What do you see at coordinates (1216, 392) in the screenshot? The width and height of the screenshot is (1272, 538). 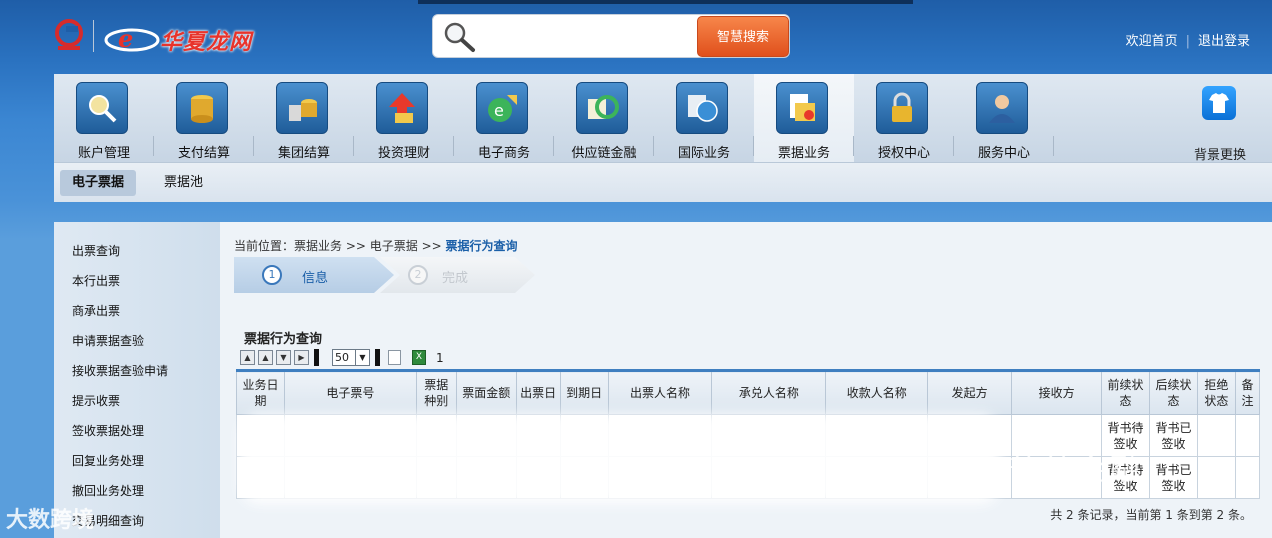 I see `column-header: 拒绝状态` at bounding box center [1216, 392].